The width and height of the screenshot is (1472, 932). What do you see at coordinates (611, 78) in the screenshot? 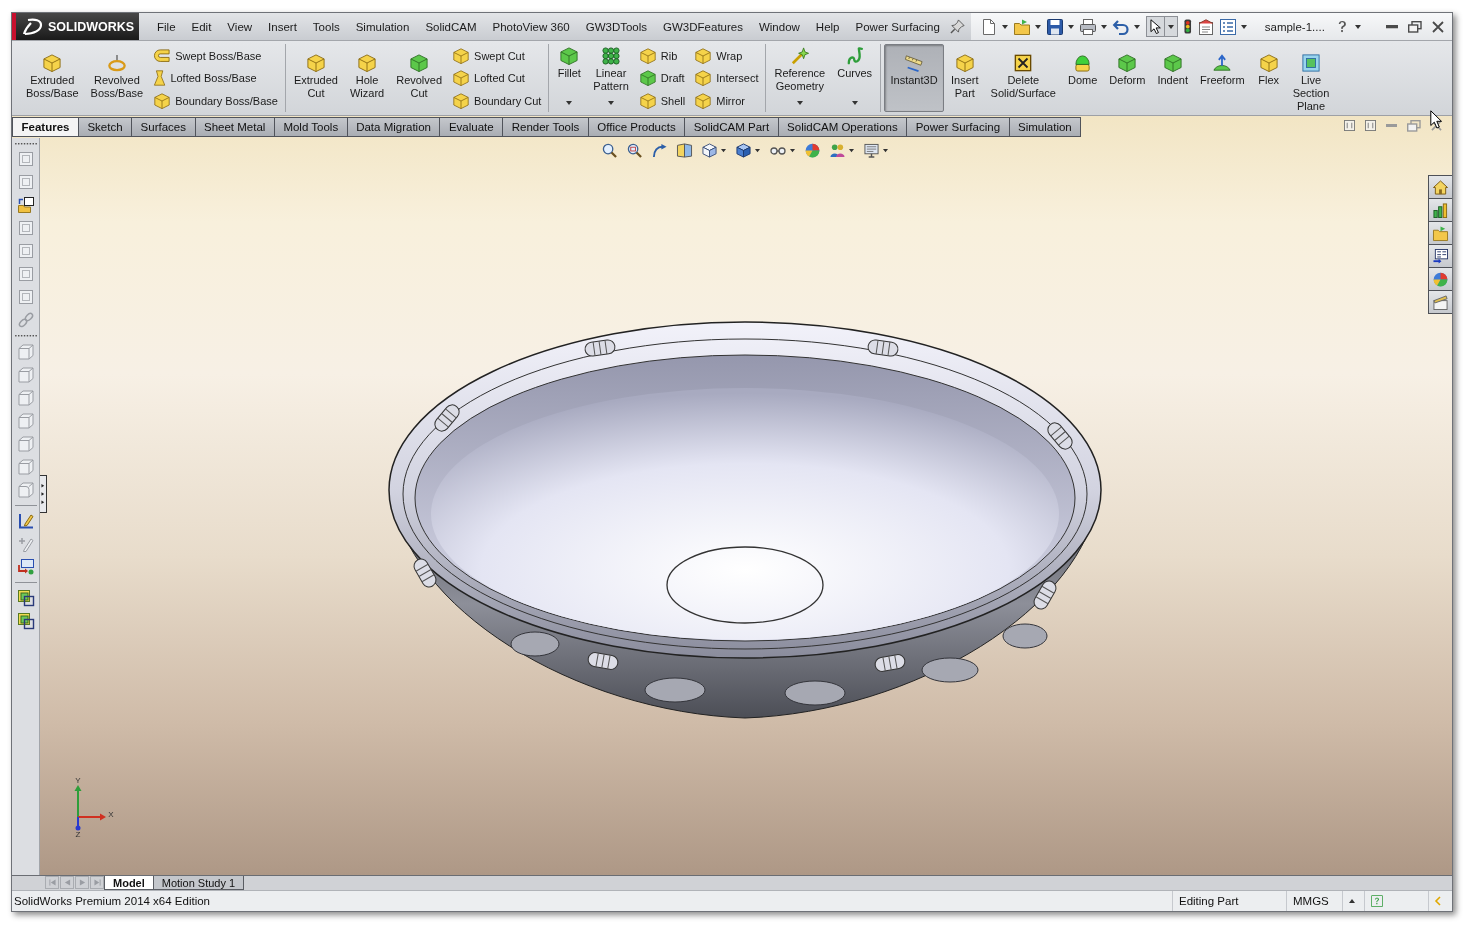
I see `ribbon-button: Linear Pattern` at bounding box center [611, 78].